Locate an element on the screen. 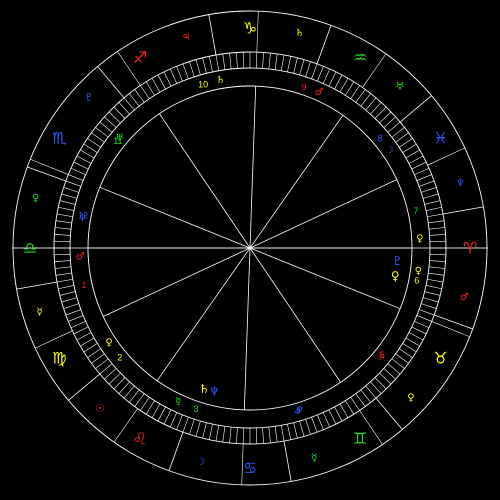 The image size is (500, 500). house-4-cusp-icon: ♆ is located at coordinates (299, 410).